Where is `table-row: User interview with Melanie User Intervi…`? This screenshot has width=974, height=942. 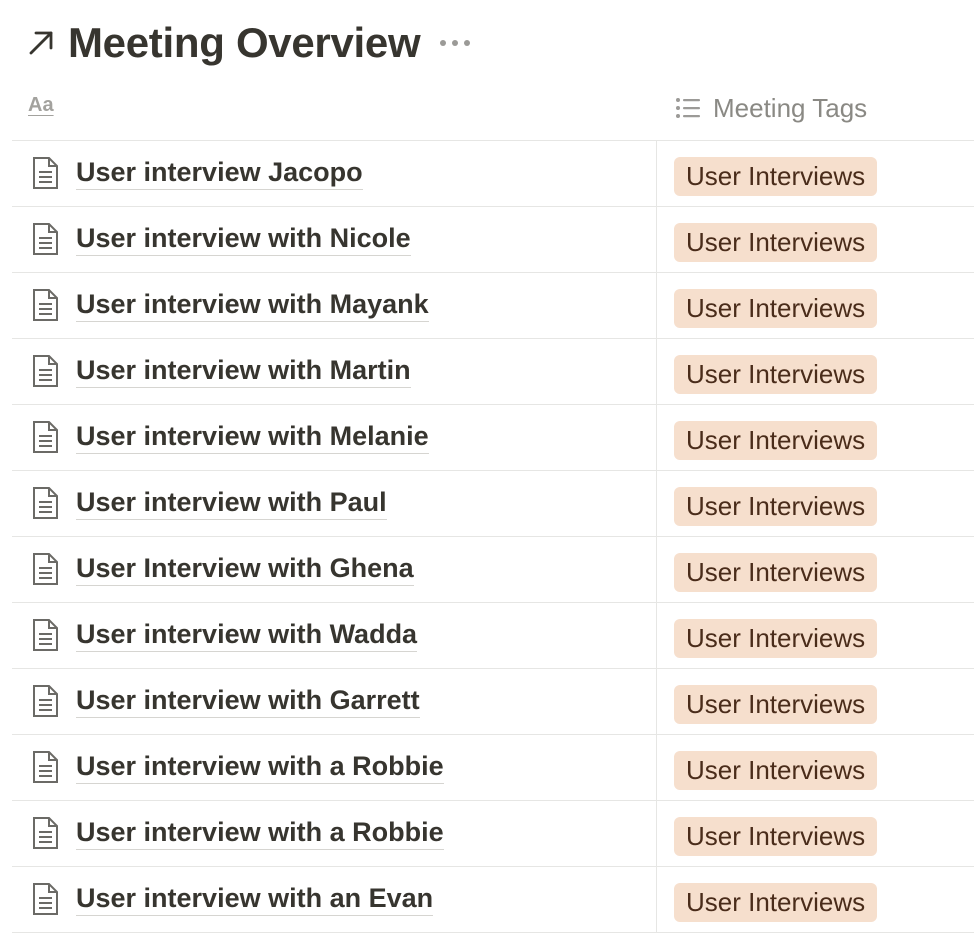
table-row: User interview with Melanie User Intervi… is located at coordinates (493, 438).